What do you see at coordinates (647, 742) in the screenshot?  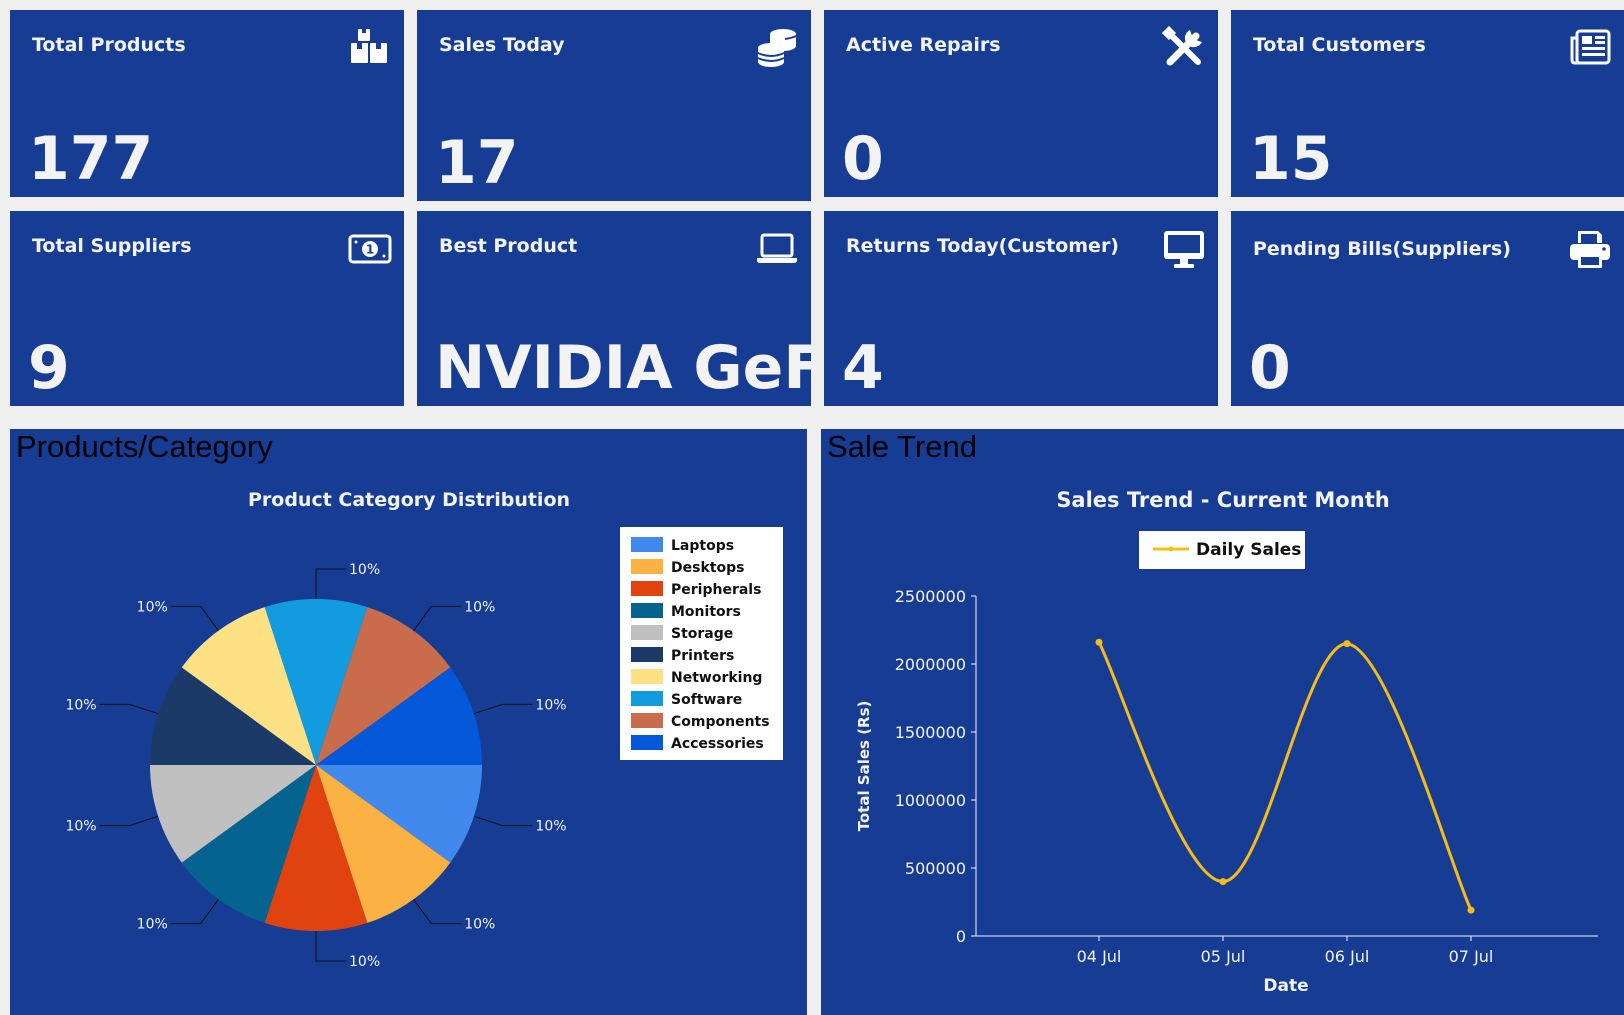 I see `legend-swatch-accessories` at bounding box center [647, 742].